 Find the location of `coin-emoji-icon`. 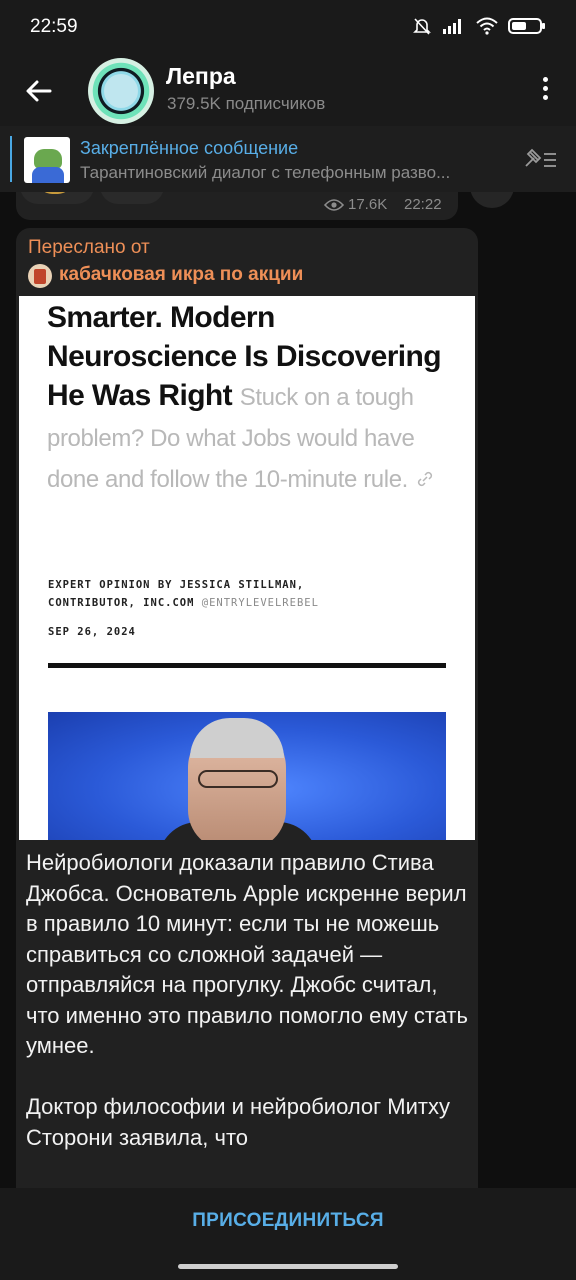

coin-emoji-icon is located at coordinates (55, 193).